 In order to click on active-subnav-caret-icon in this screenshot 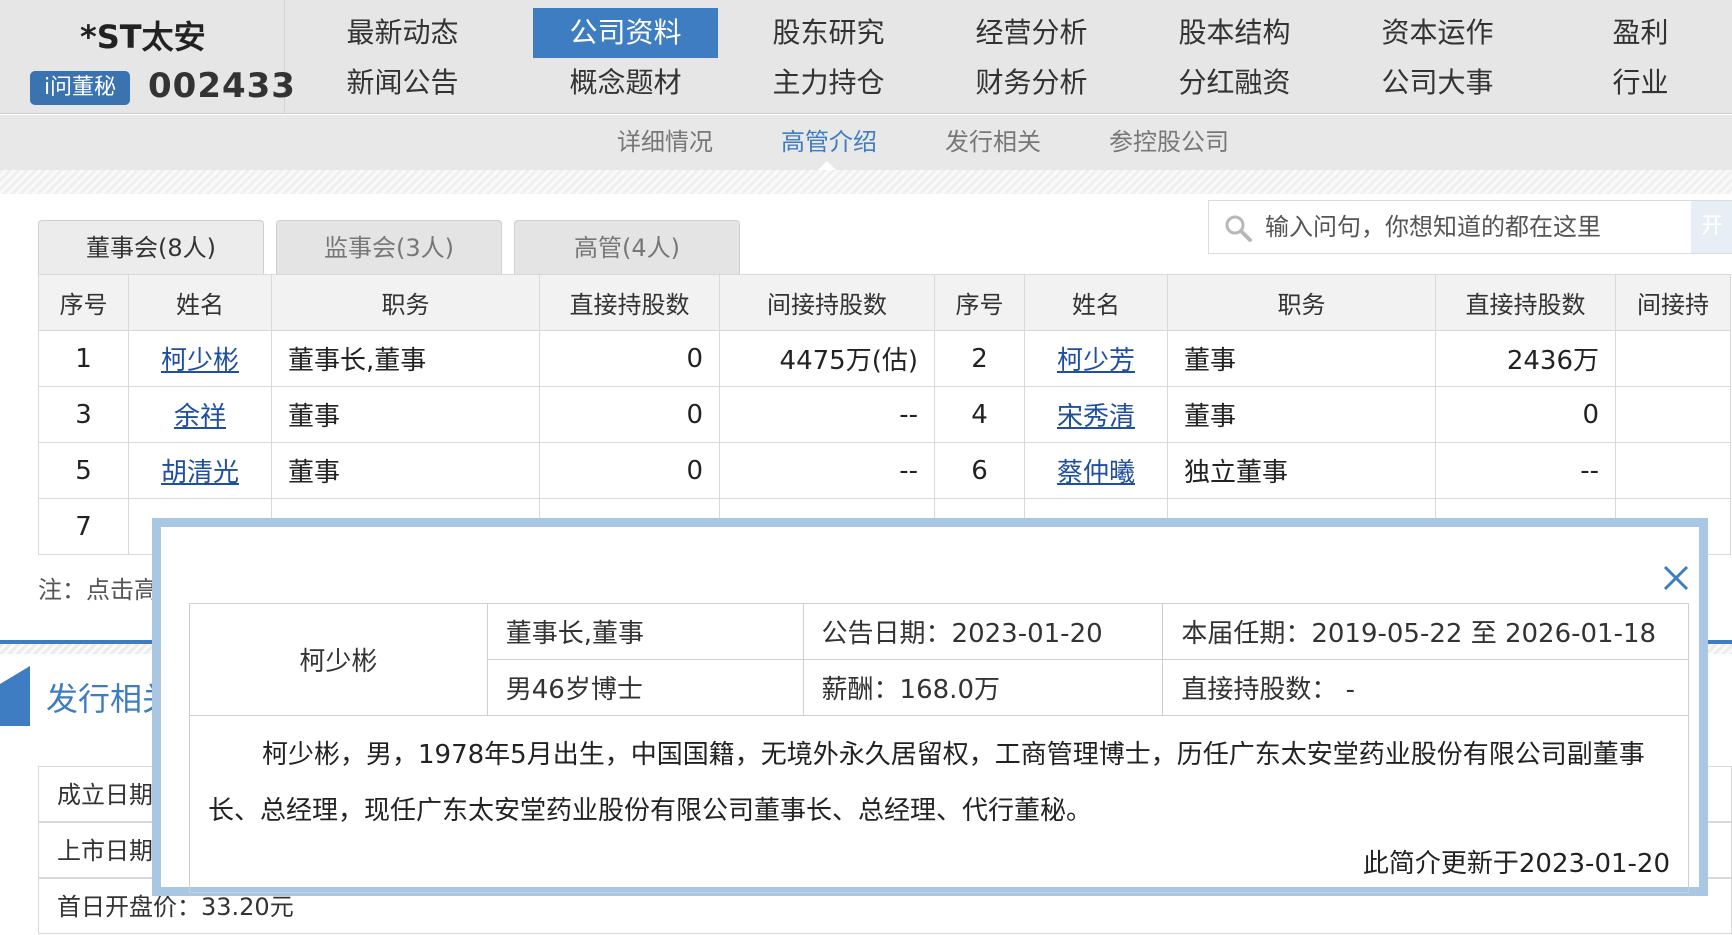, I will do `click(827, 165)`.